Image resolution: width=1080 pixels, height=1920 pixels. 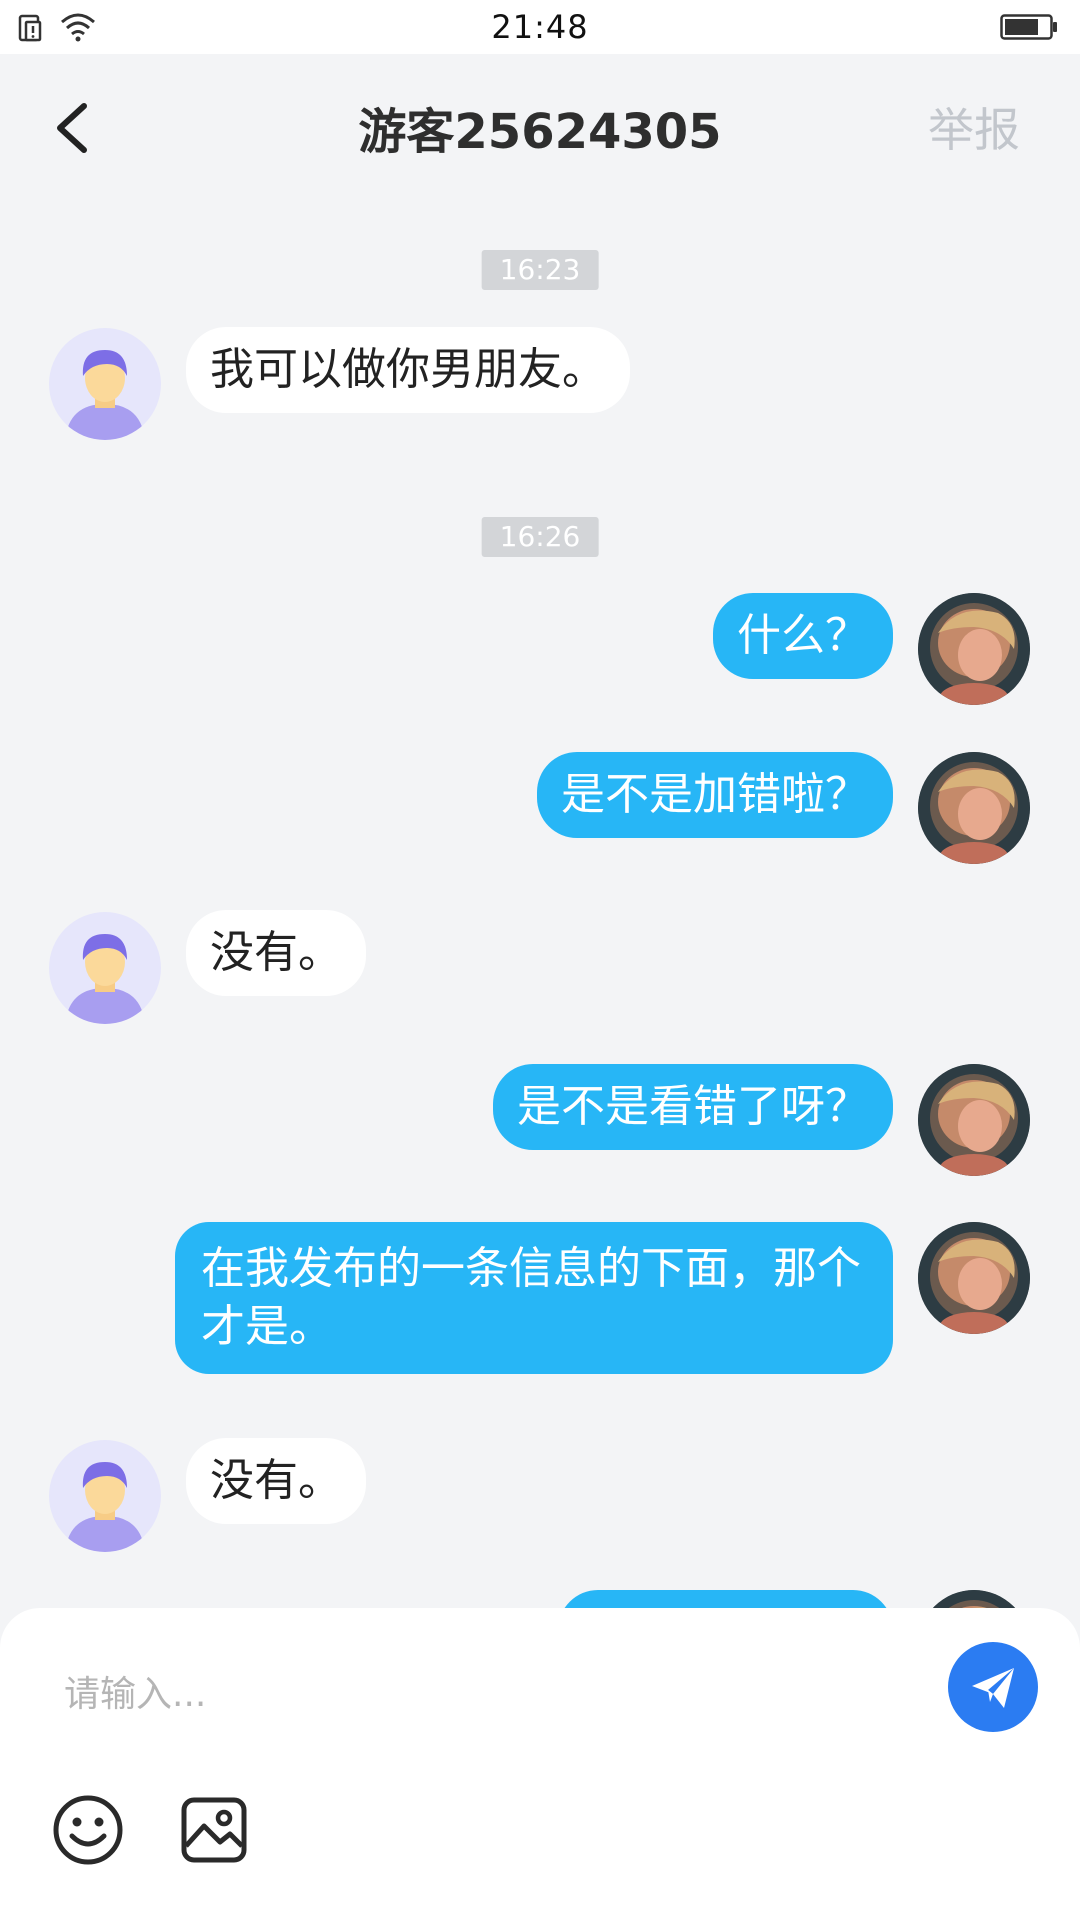 I want to click on sent-message-bubble: 在我发布的一条信息的下面，那个才是。, so click(x=534, y=1298).